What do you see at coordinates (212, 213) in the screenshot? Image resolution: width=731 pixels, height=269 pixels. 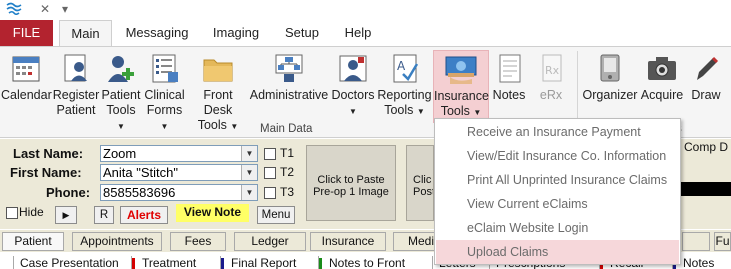 I see `view-note-button: View Note` at bounding box center [212, 213].